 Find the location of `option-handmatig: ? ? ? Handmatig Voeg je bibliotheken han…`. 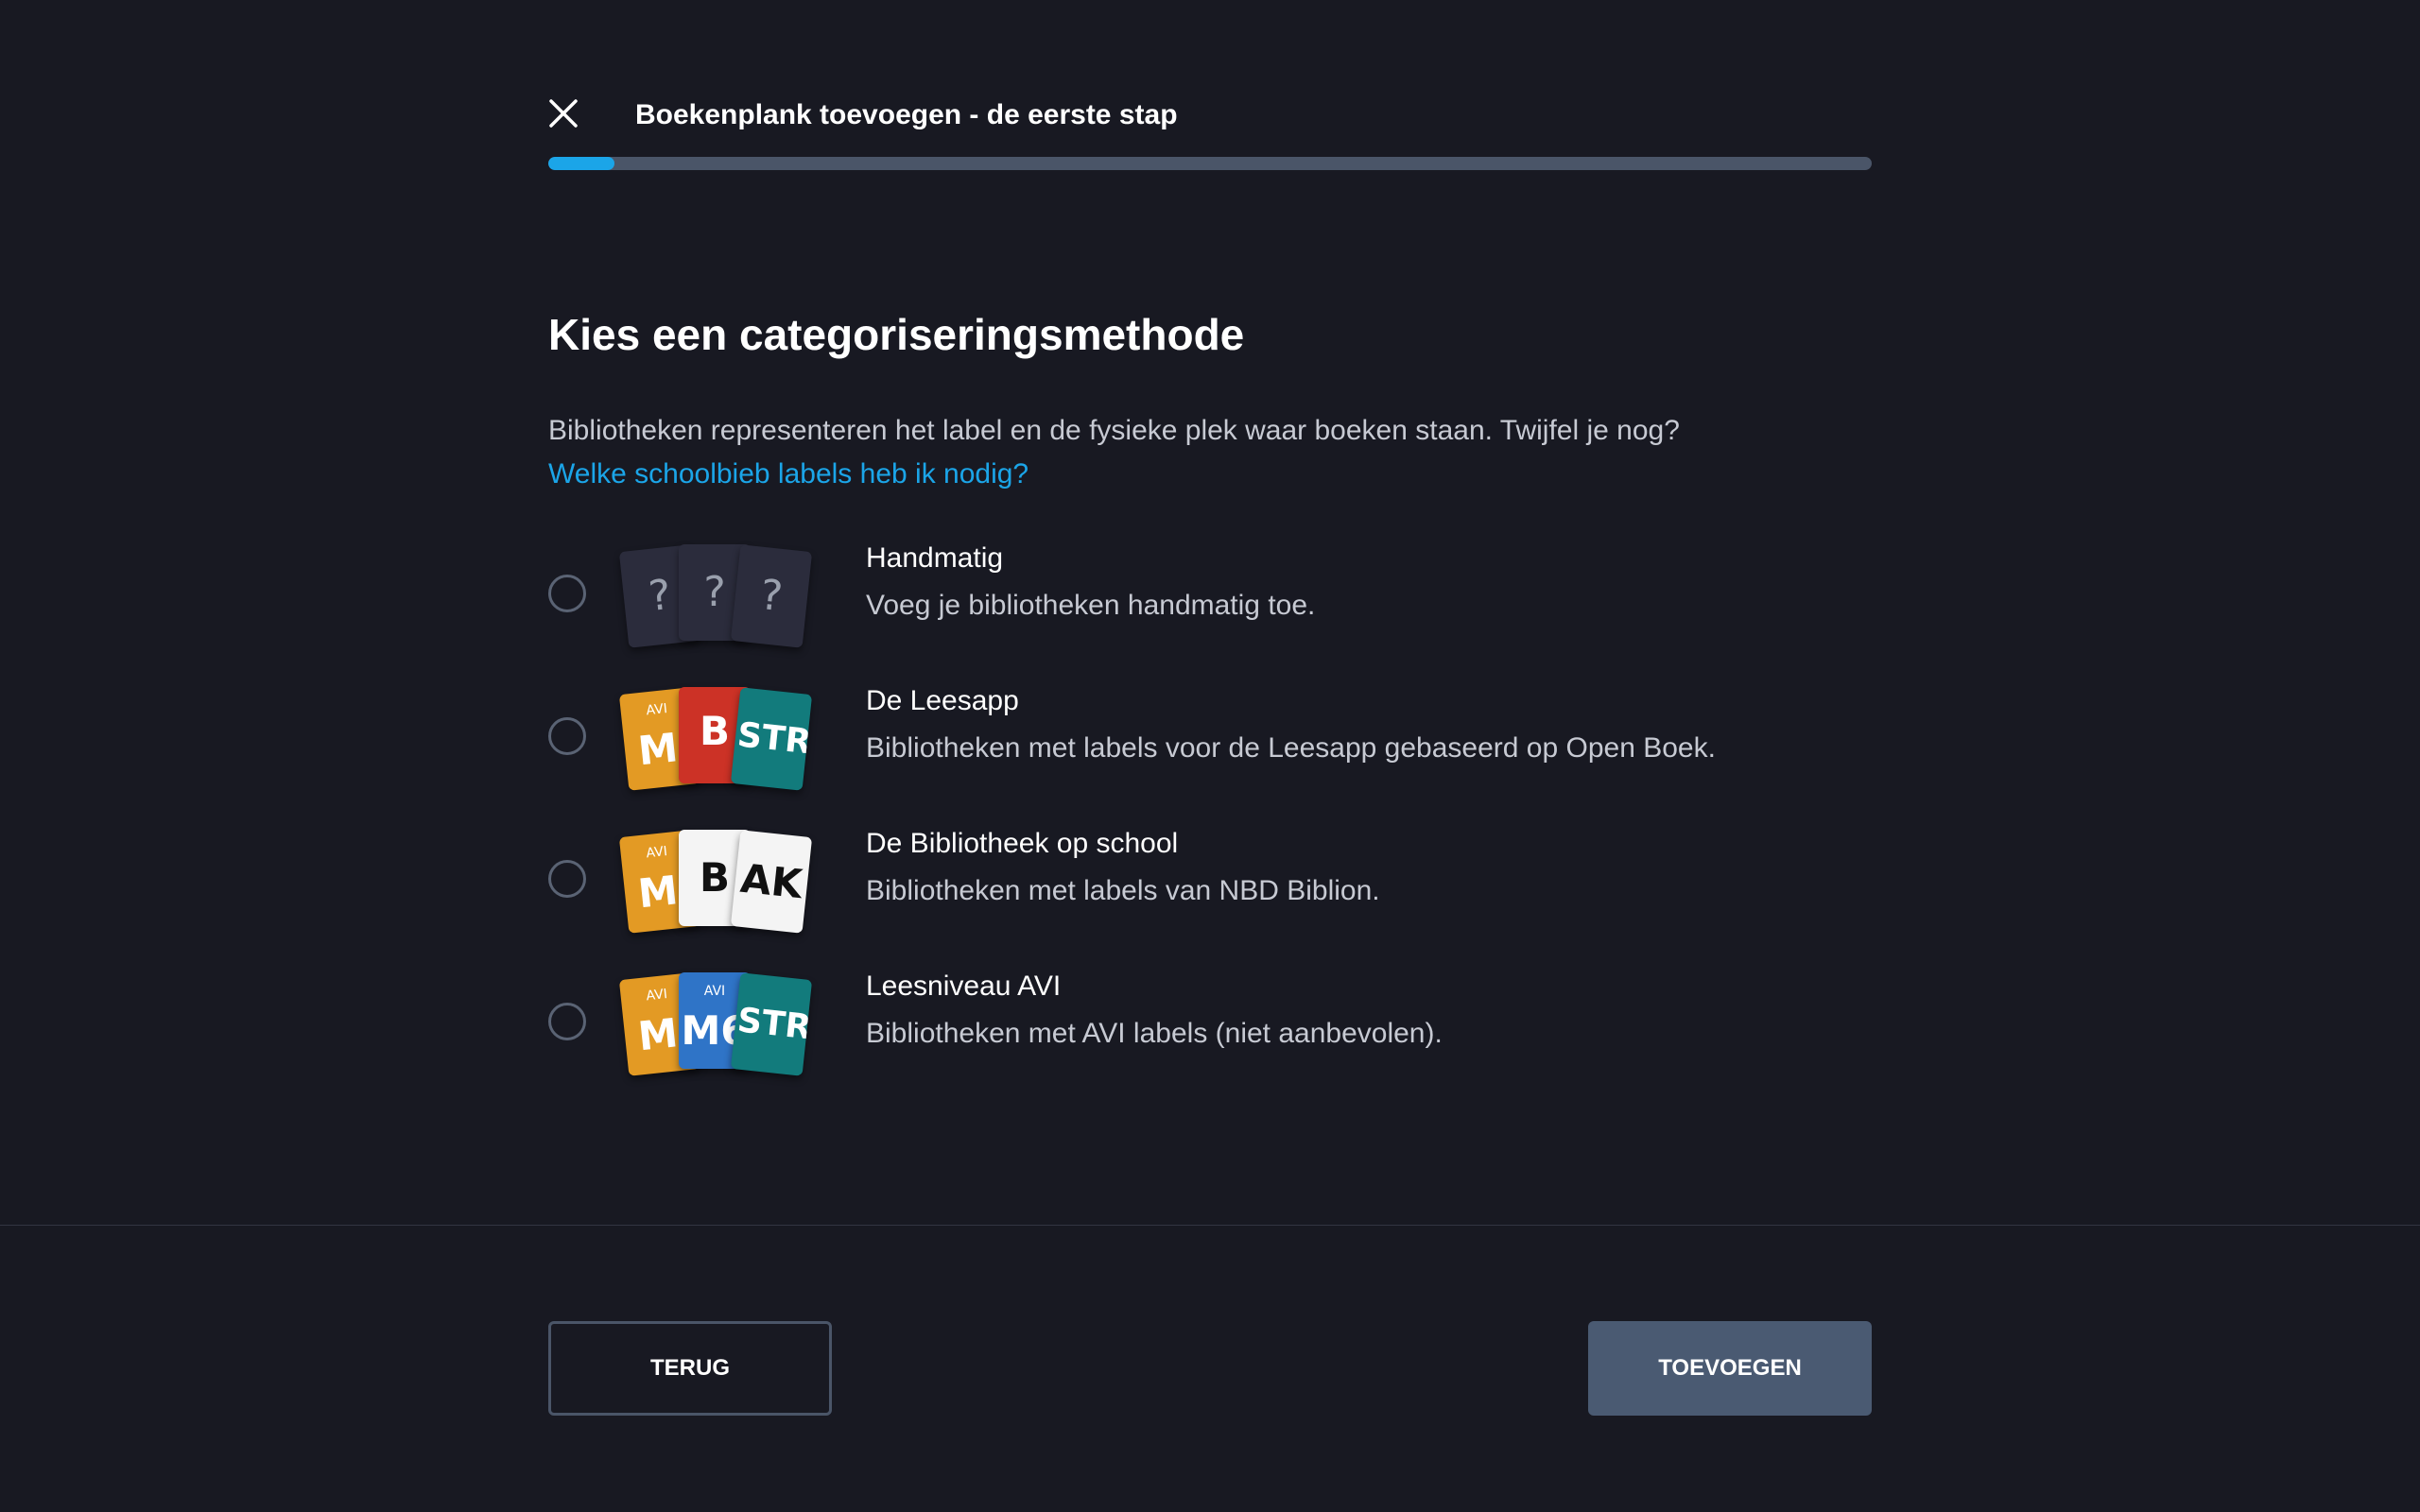

option-handmatig: ? ? ? Handmatig Voeg je bibliotheken han… is located at coordinates (1257, 606).